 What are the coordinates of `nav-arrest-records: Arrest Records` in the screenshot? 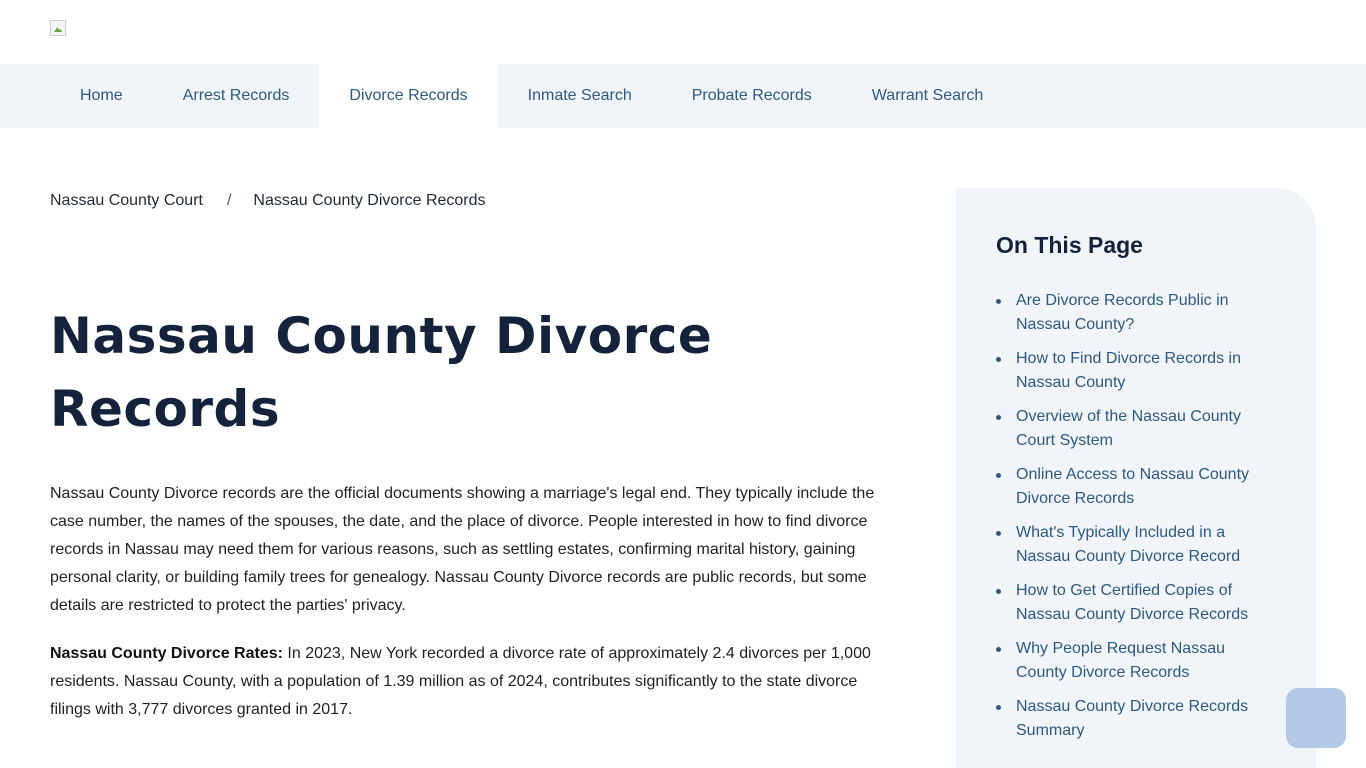 It's located at (236, 96).